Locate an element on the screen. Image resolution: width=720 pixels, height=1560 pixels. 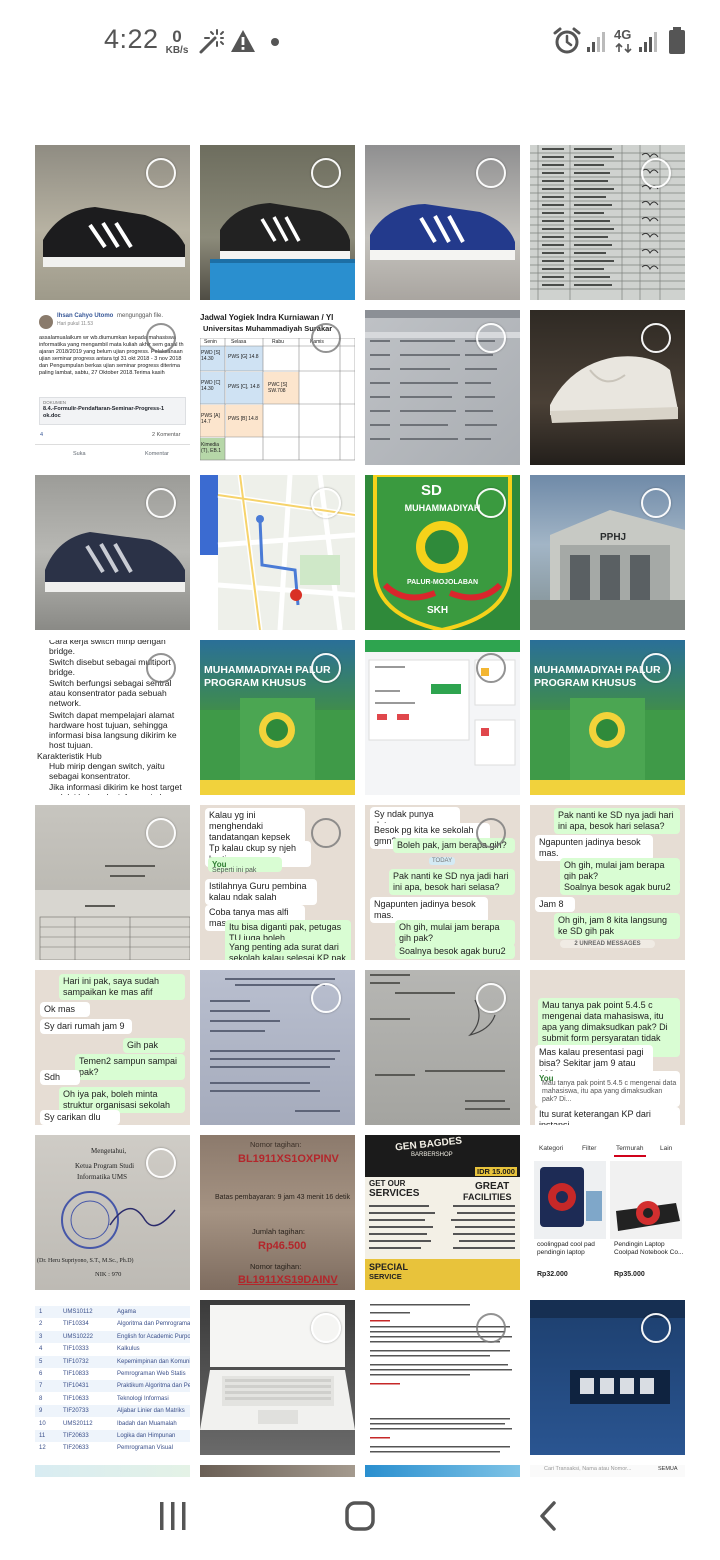
course-row: 11 TIF20633 Logika dan Himpunan is located at coordinates (112, 1436).